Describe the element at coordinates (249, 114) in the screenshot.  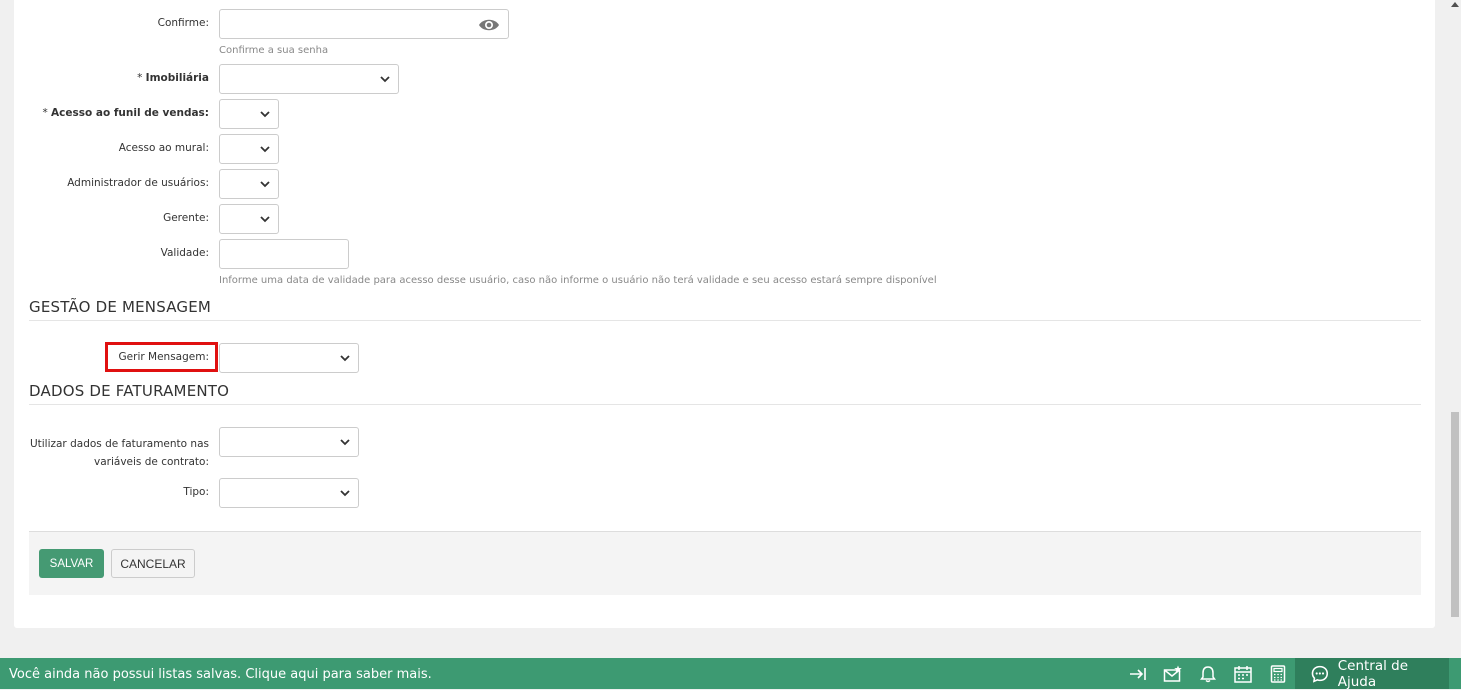
I see `funil-select` at that location.